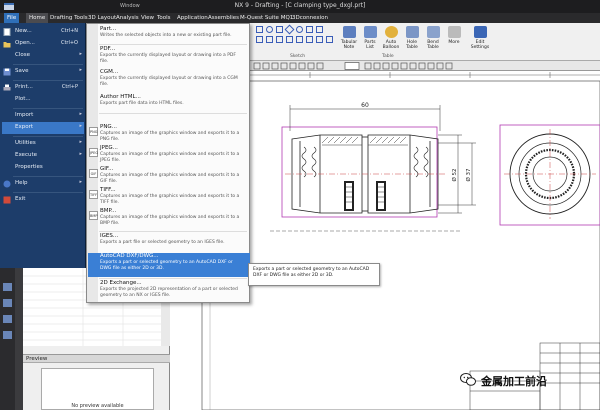 This screenshot has width=600, height=410. I want to click on plot-icon, so click(7, 100).